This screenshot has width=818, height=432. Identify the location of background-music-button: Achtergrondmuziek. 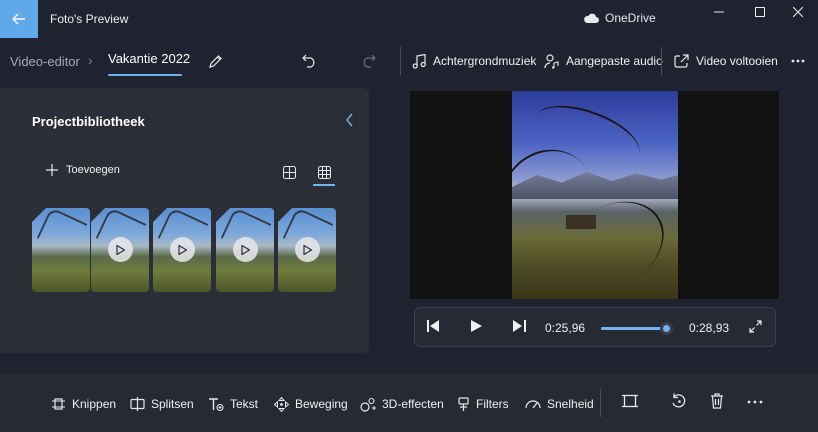
(474, 61).